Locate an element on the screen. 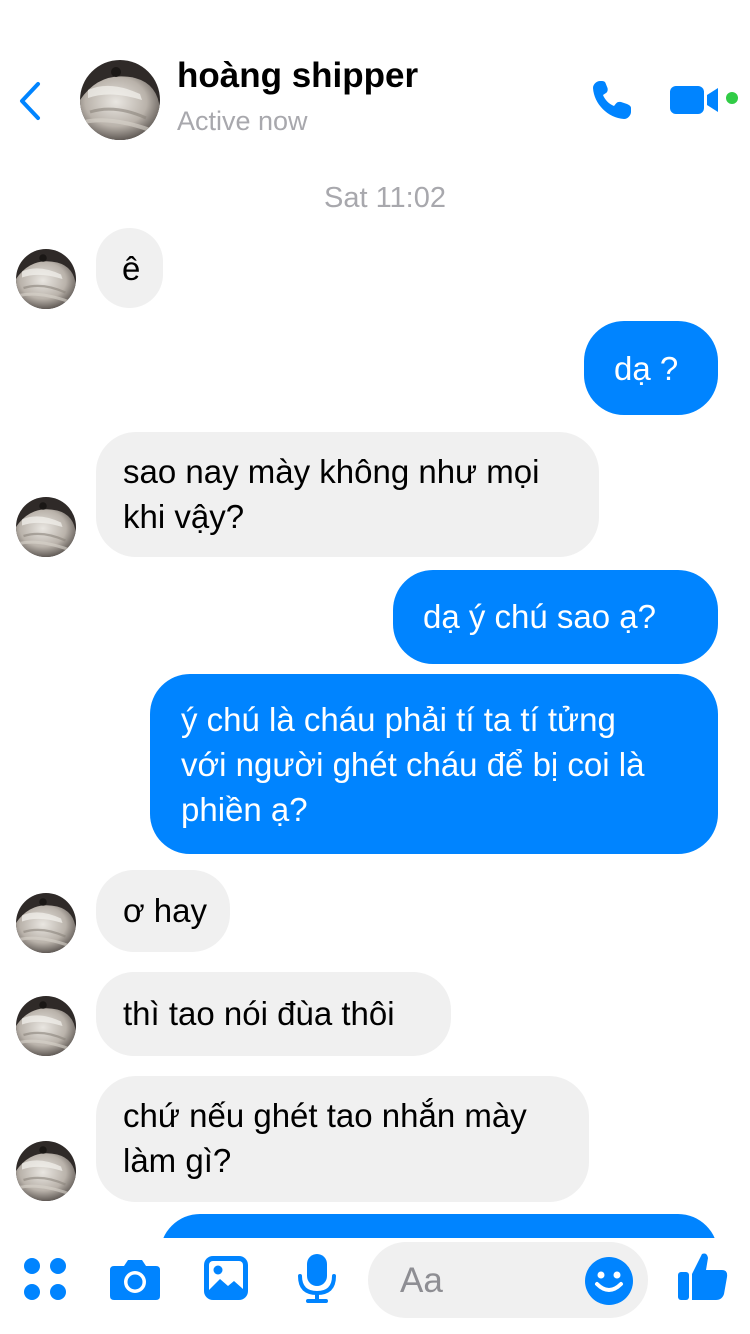 Image resolution: width=750 pixels, height=1334 pixels. active-status: Active now is located at coordinates (242, 121).